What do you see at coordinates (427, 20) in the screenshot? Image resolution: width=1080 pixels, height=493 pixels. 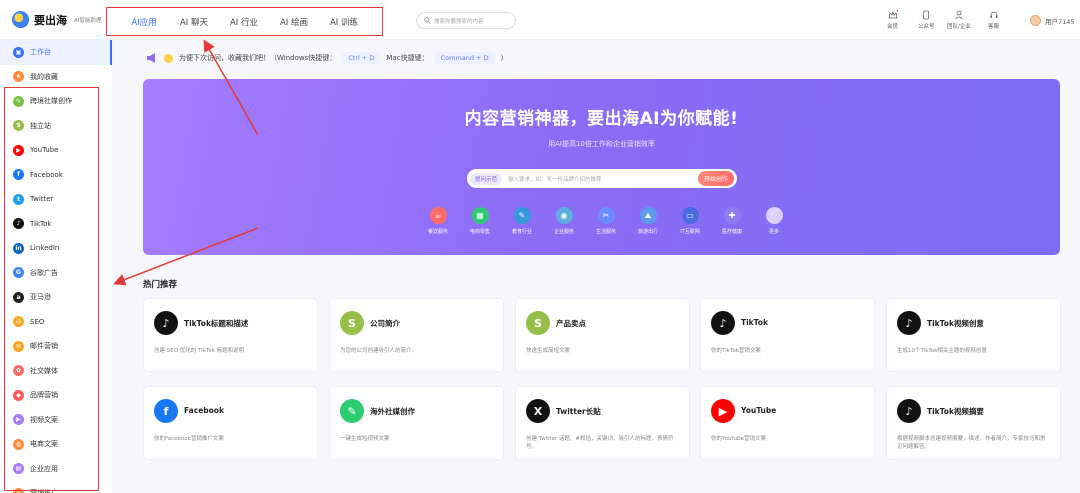 I see `search-icon` at bounding box center [427, 20].